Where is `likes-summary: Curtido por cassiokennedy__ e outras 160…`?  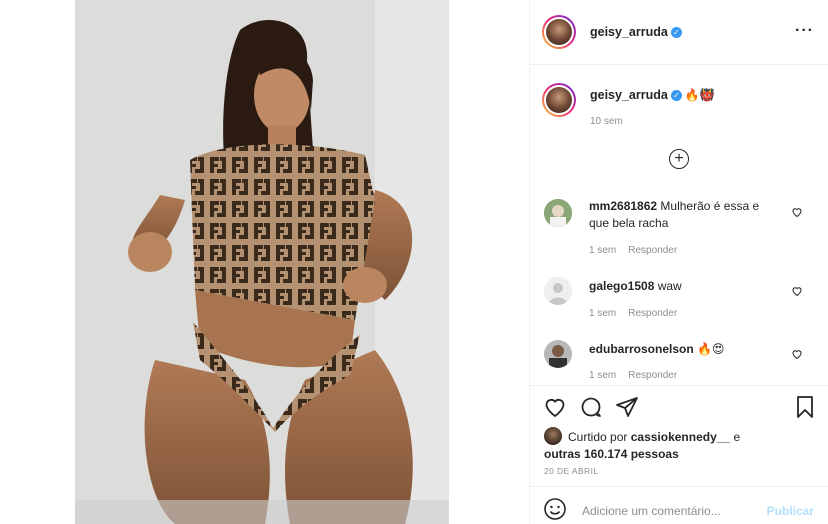 likes-summary: Curtido por cassiokennedy__ e outras 160… is located at coordinates (679, 445).